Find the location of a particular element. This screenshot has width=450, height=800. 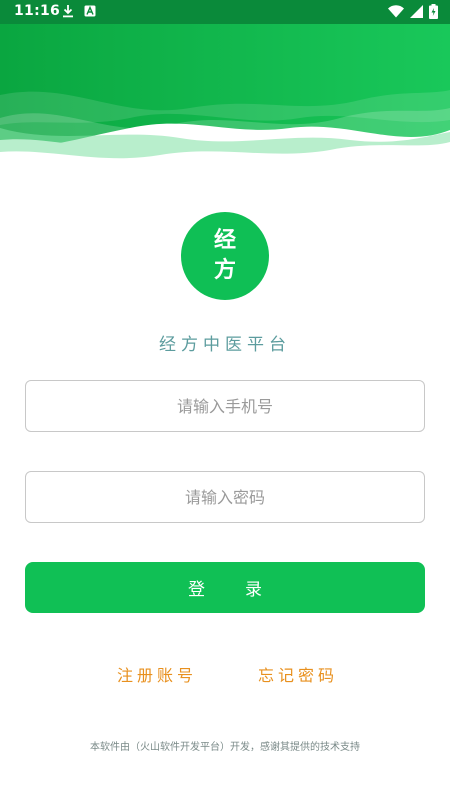

forgot-password-link: 忘记密码 is located at coordinates (298, 674).